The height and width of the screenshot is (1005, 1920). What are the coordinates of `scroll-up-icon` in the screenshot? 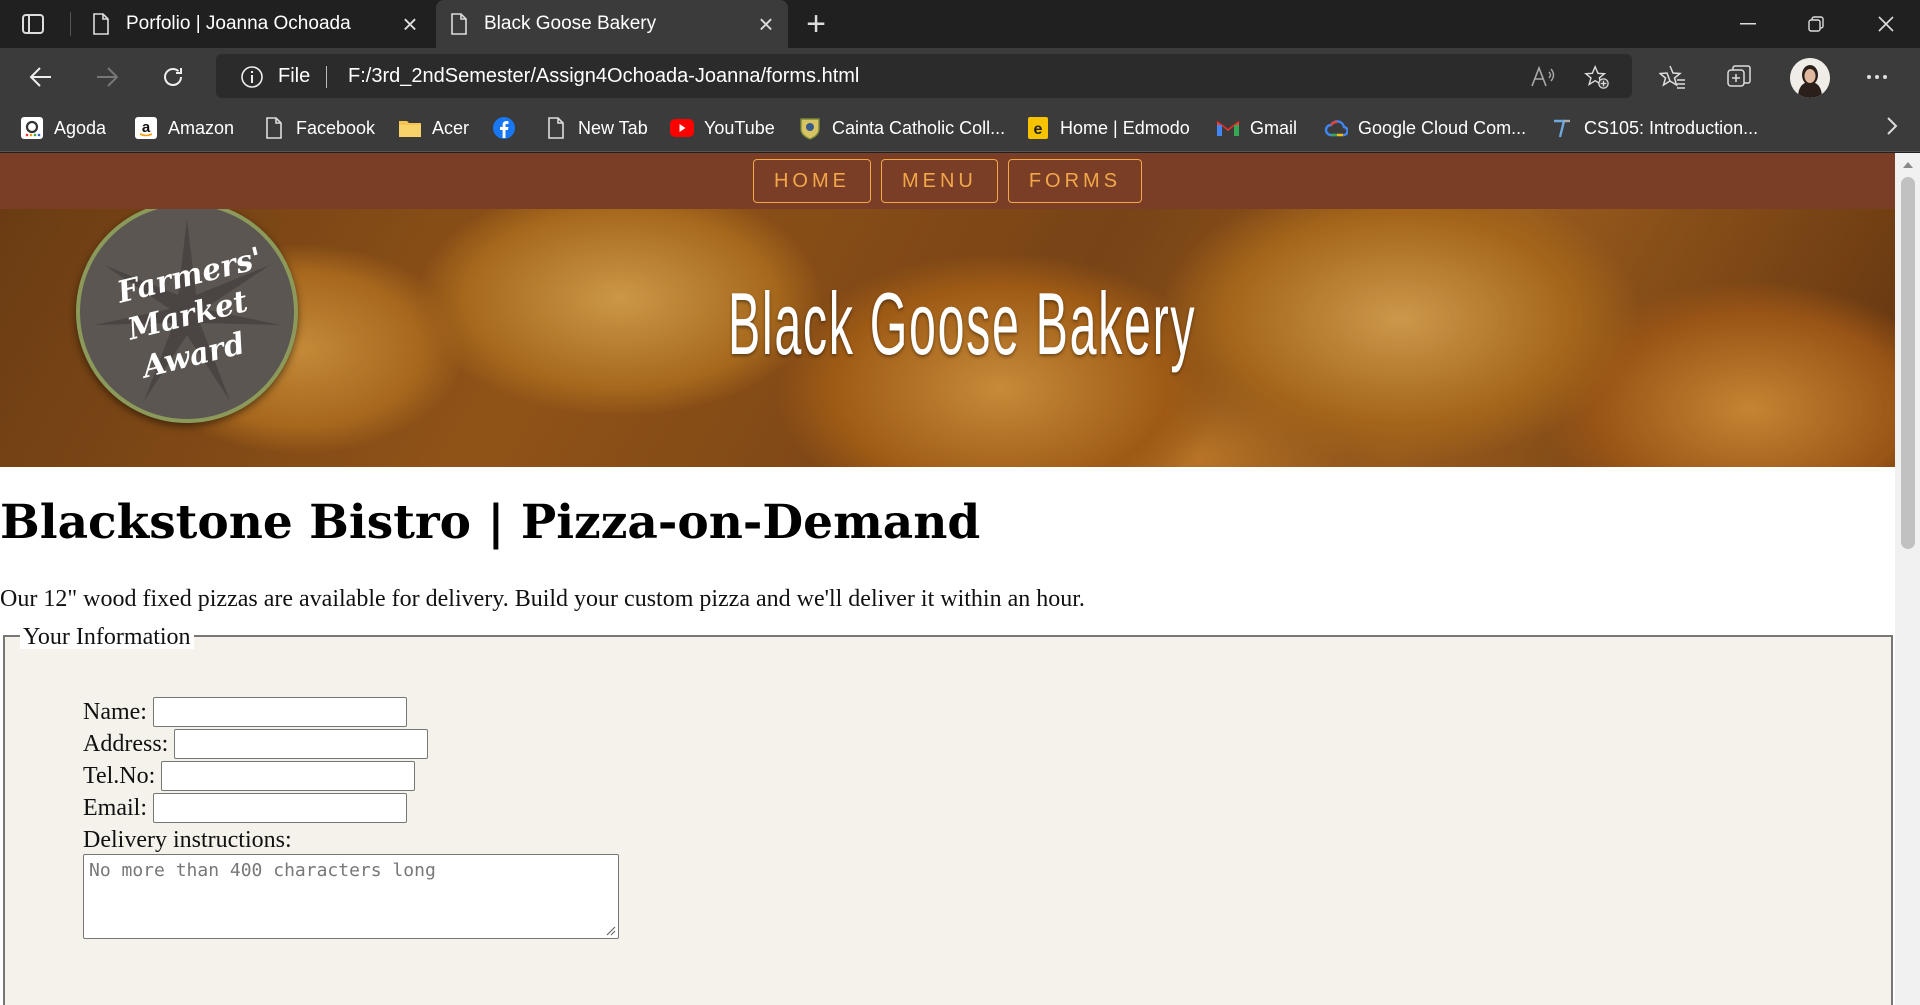 It's located at (1907, 165).